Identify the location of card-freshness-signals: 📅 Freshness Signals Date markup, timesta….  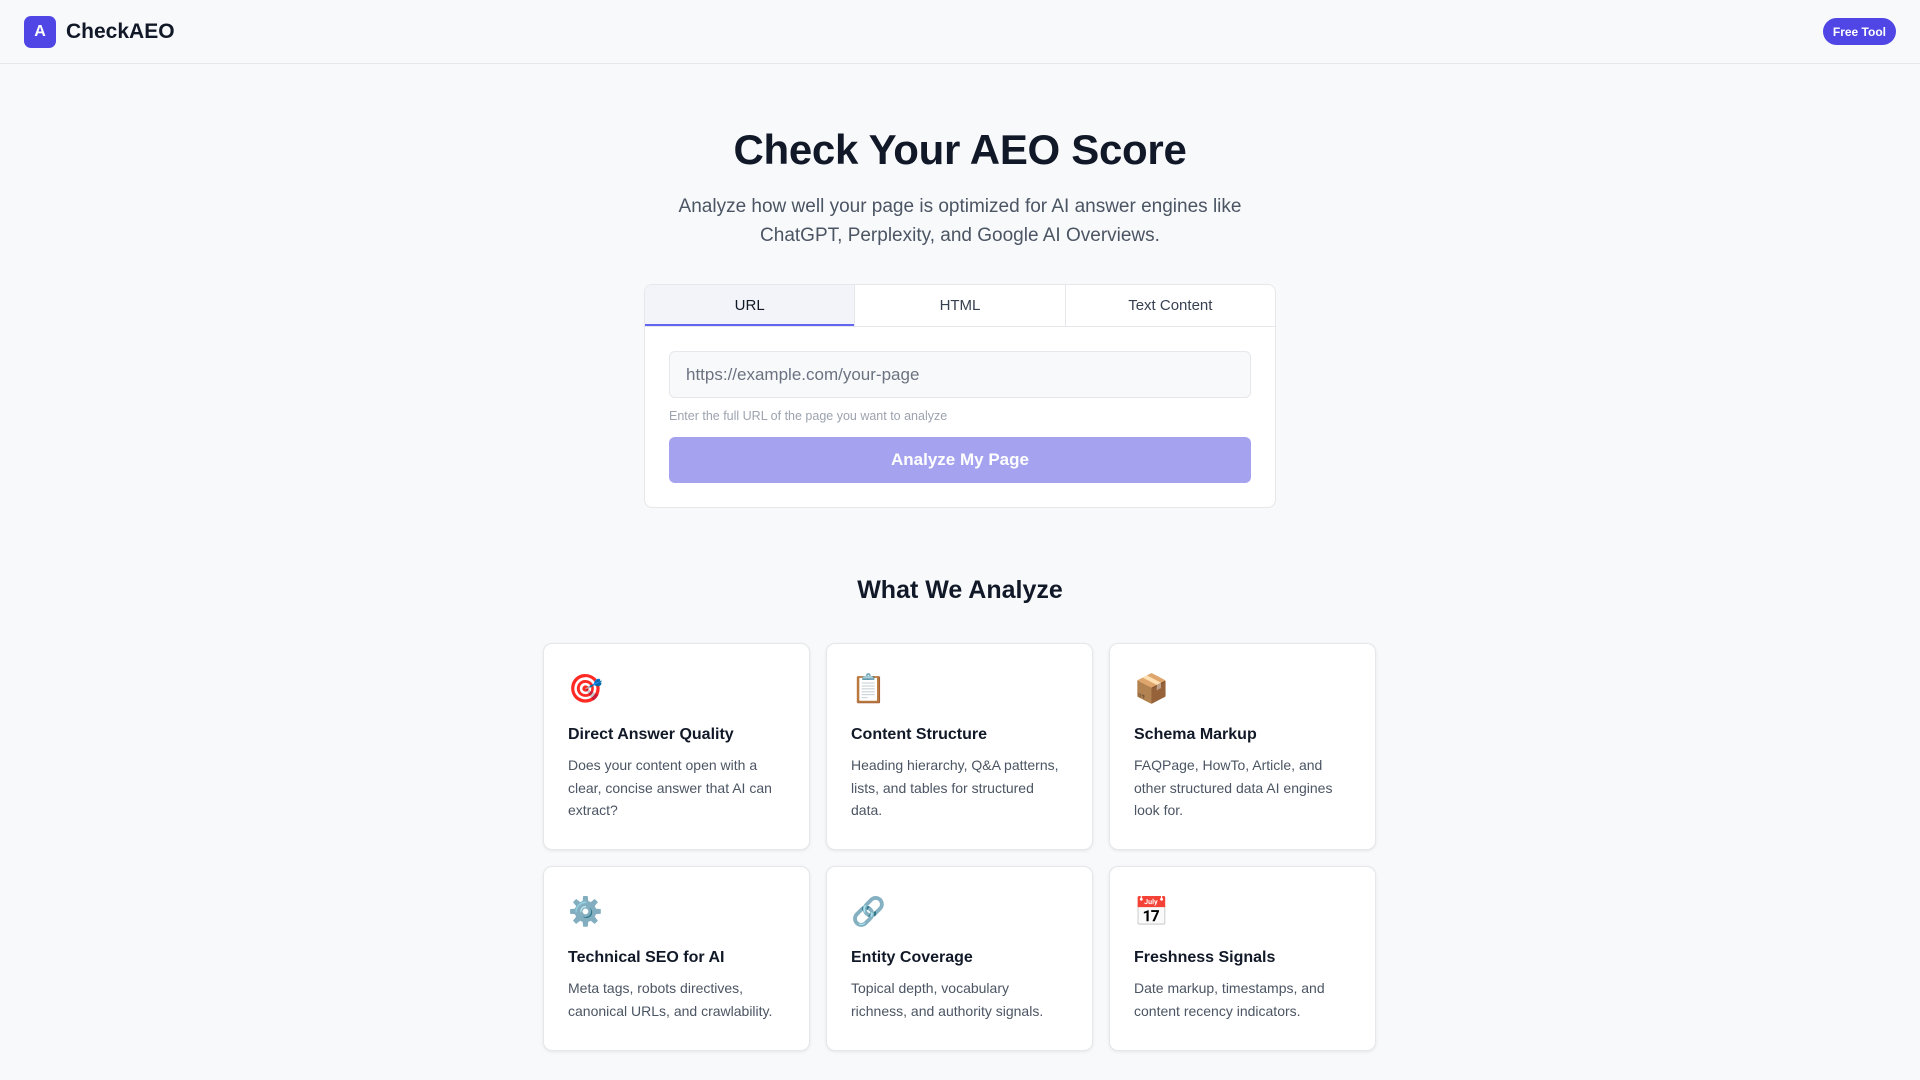
(1242, 958).